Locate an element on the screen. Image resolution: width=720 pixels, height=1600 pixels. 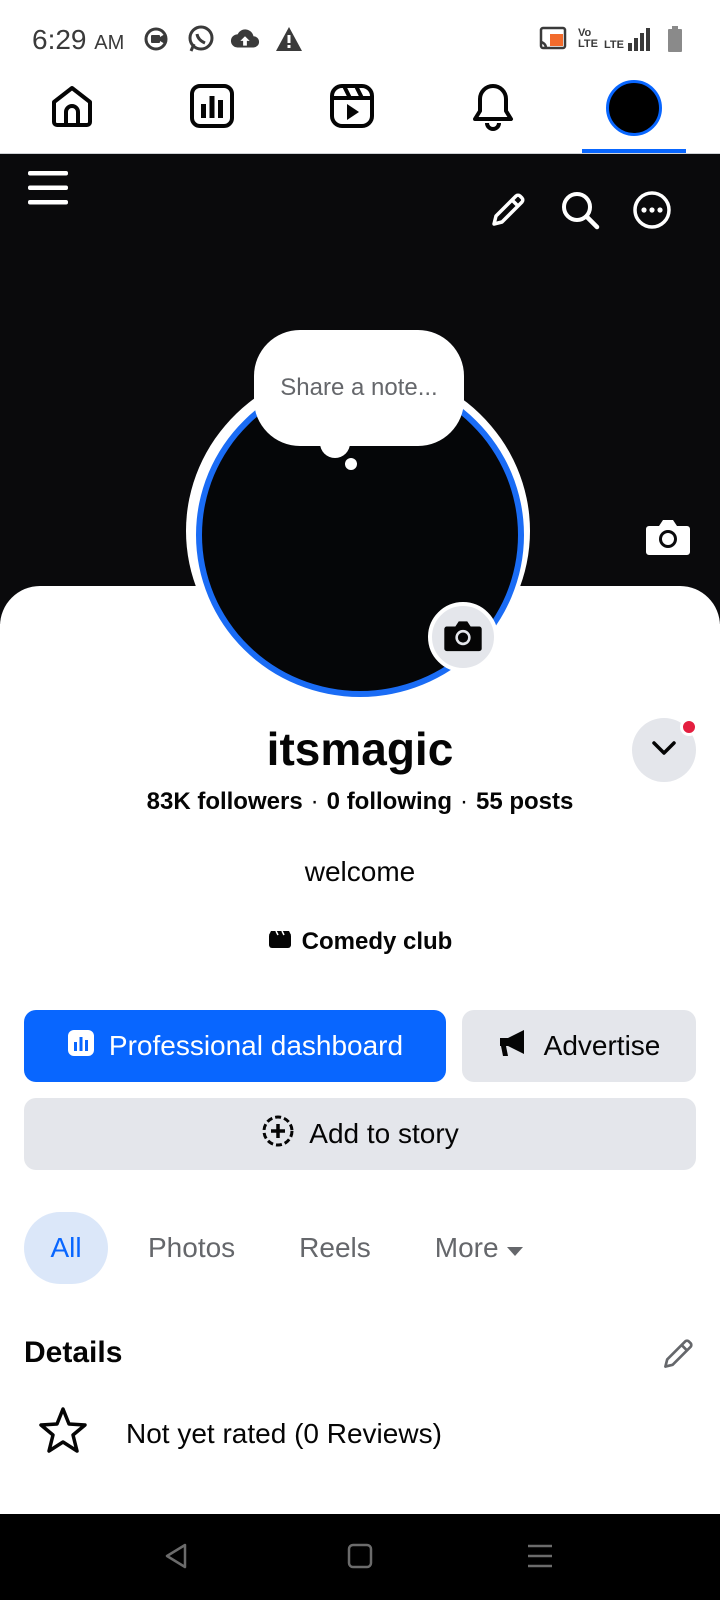
add-to-story-button: Add to story is located at coordinates (360, 1134).